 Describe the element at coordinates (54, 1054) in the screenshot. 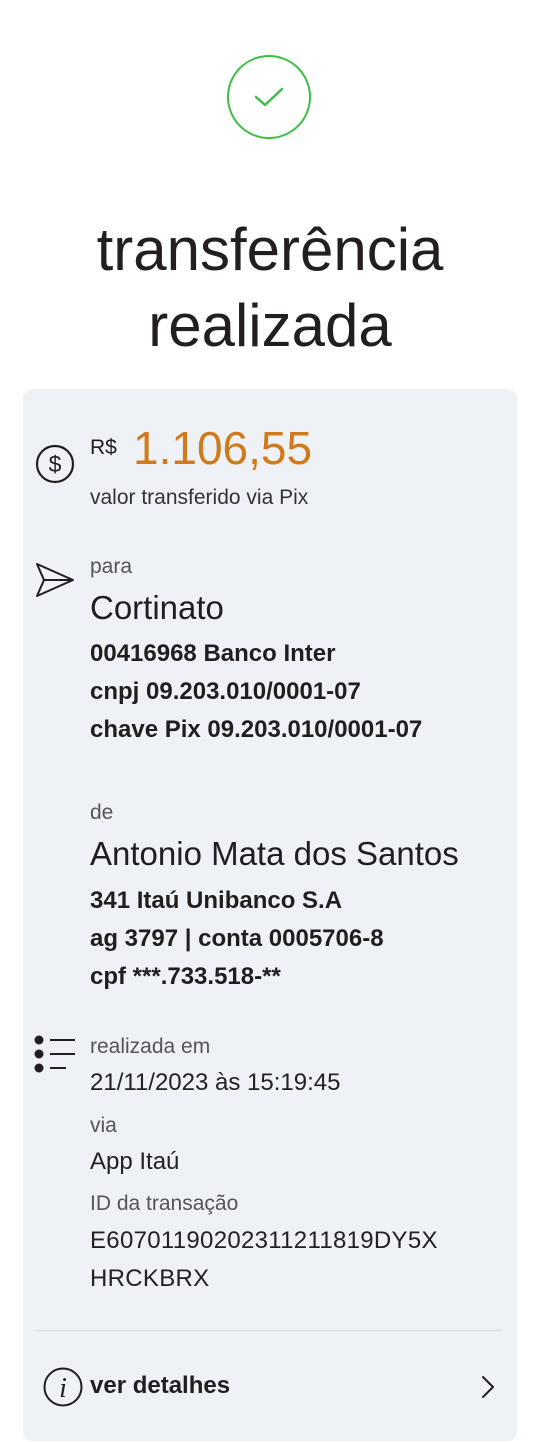

I see `list-icon` at that location.